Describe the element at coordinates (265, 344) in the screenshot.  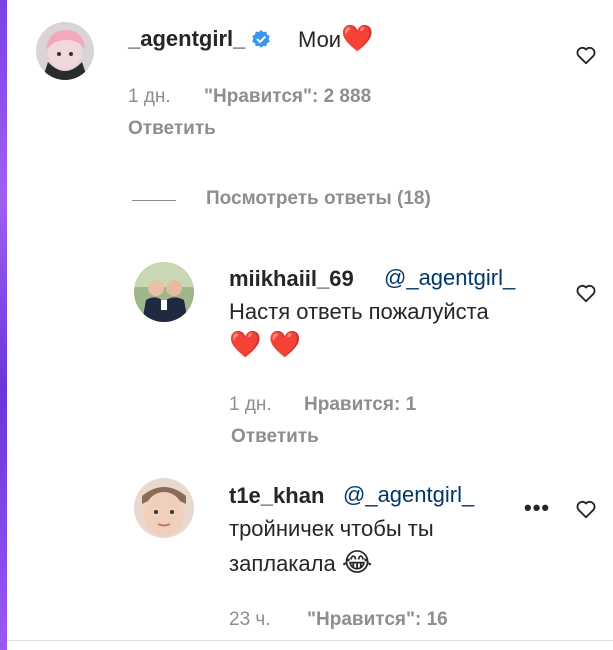
I see `reply-emojis: ❤️ ❤️` at that location.